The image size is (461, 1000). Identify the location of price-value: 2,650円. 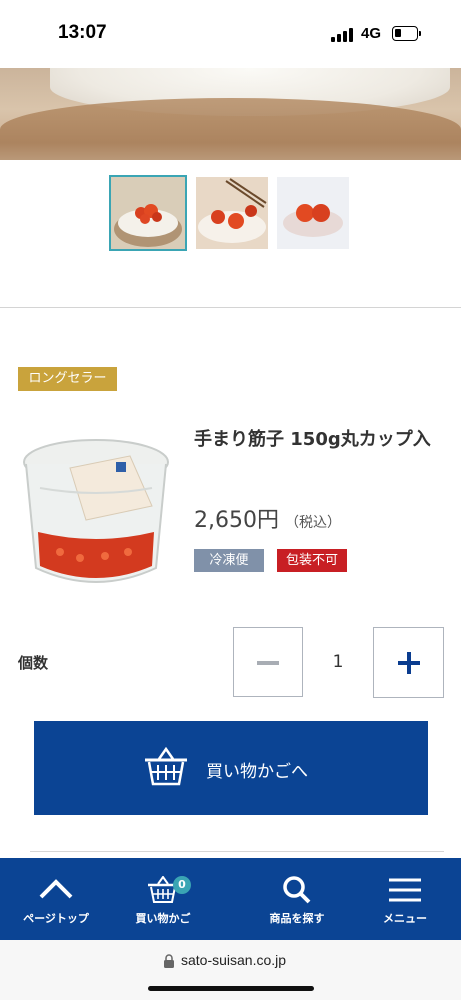
(236, 520).